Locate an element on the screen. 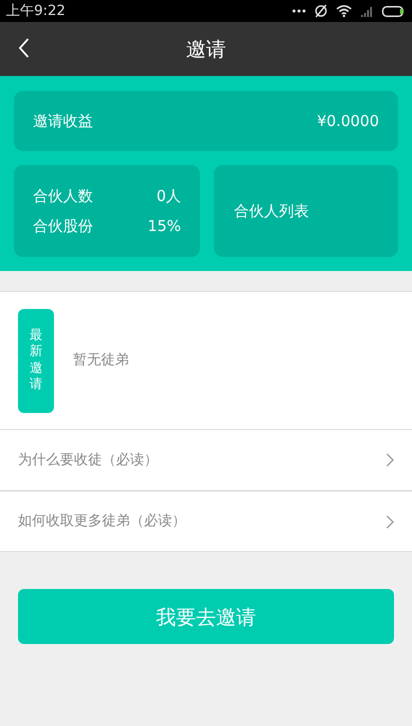  battery-icon is located at coordinates (394, 11).